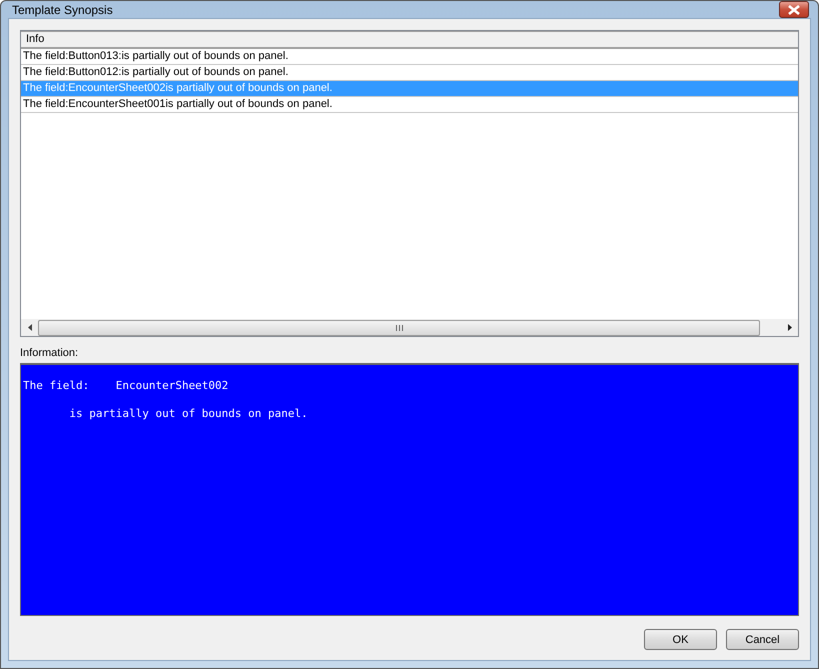 The width and height of the screenshot is (819, 669). Describe the element at coordinates (399, 327) in the screenshot. I see `grip-icon` at that location.